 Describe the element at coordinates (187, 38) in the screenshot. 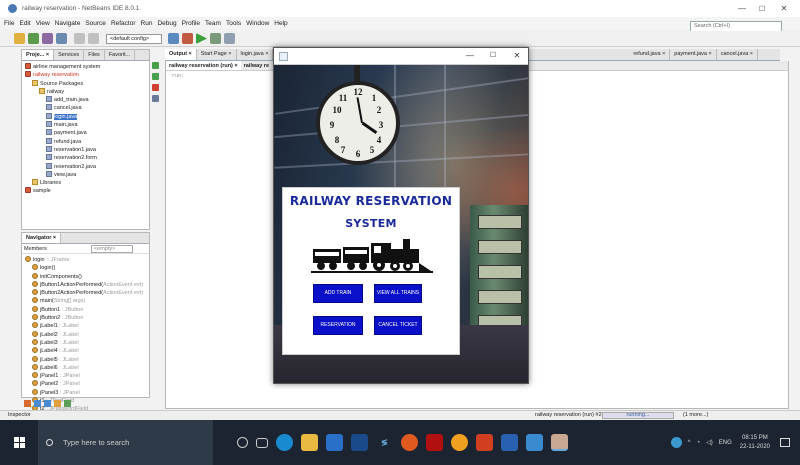

I see `clean-build-icon` at that location.